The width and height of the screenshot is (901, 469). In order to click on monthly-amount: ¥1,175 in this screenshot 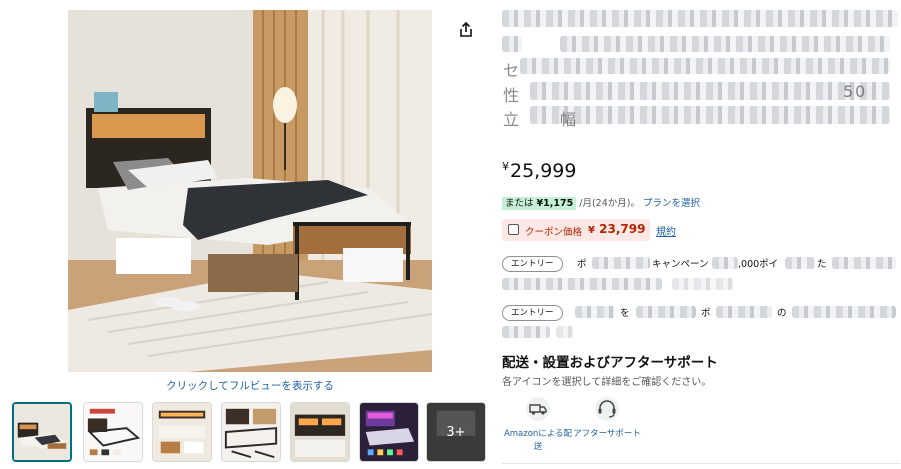, I will do `click(555, 203)`.